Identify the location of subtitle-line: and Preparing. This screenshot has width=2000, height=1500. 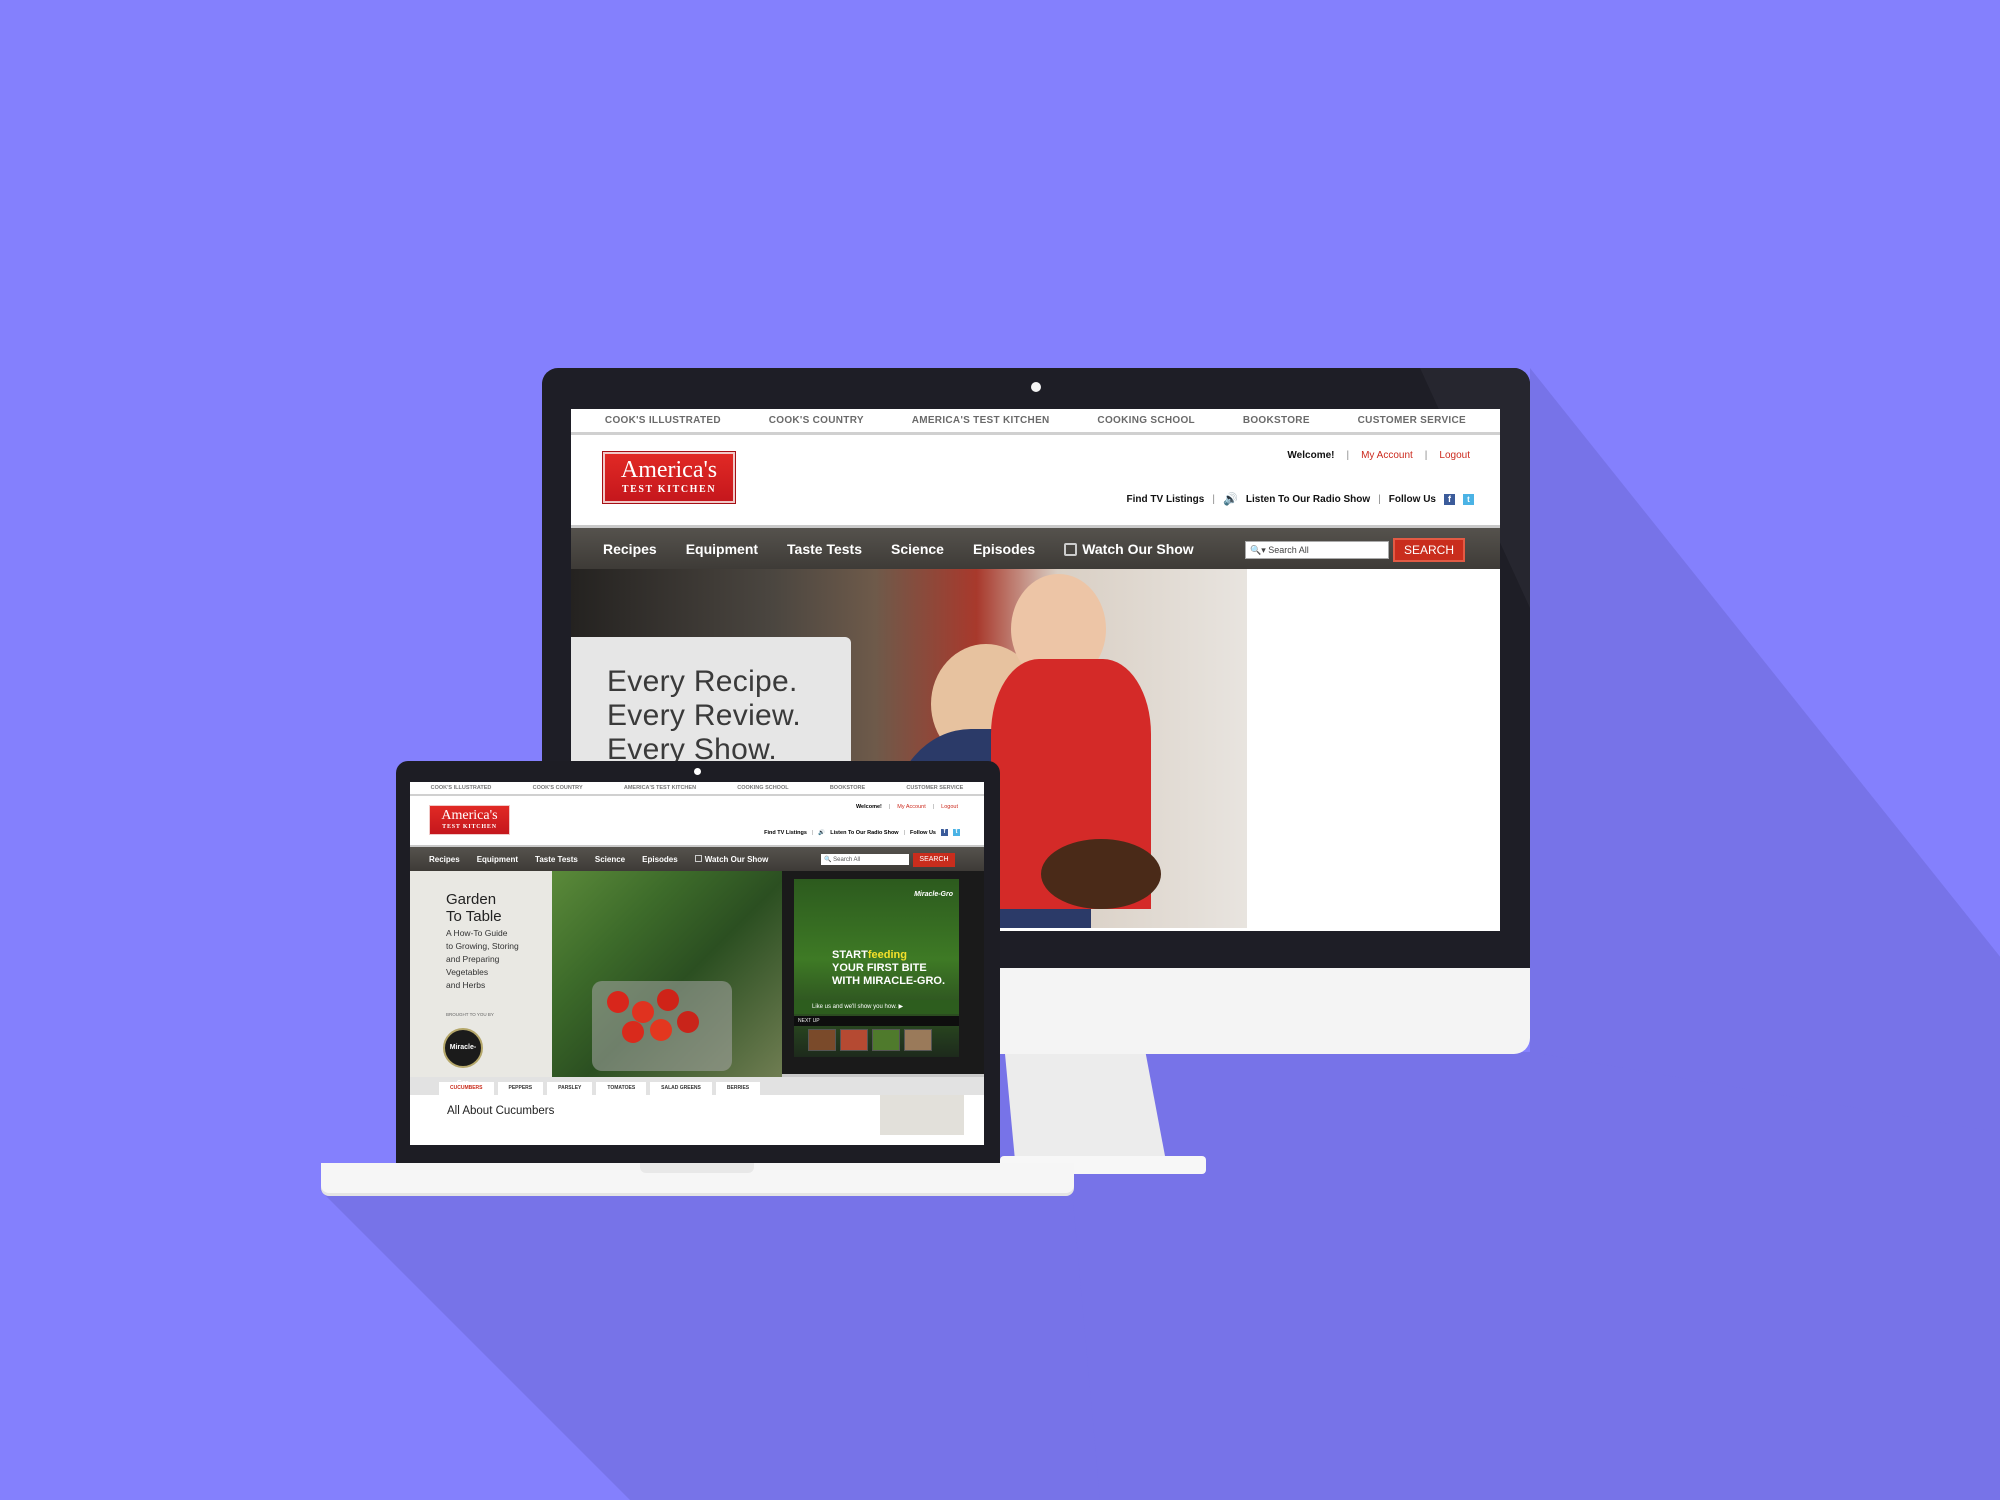
(473, 959).